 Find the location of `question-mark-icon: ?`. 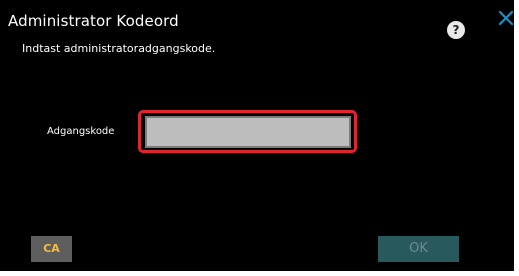

question-mark-icon: ? is located at coordinates (456, 30).